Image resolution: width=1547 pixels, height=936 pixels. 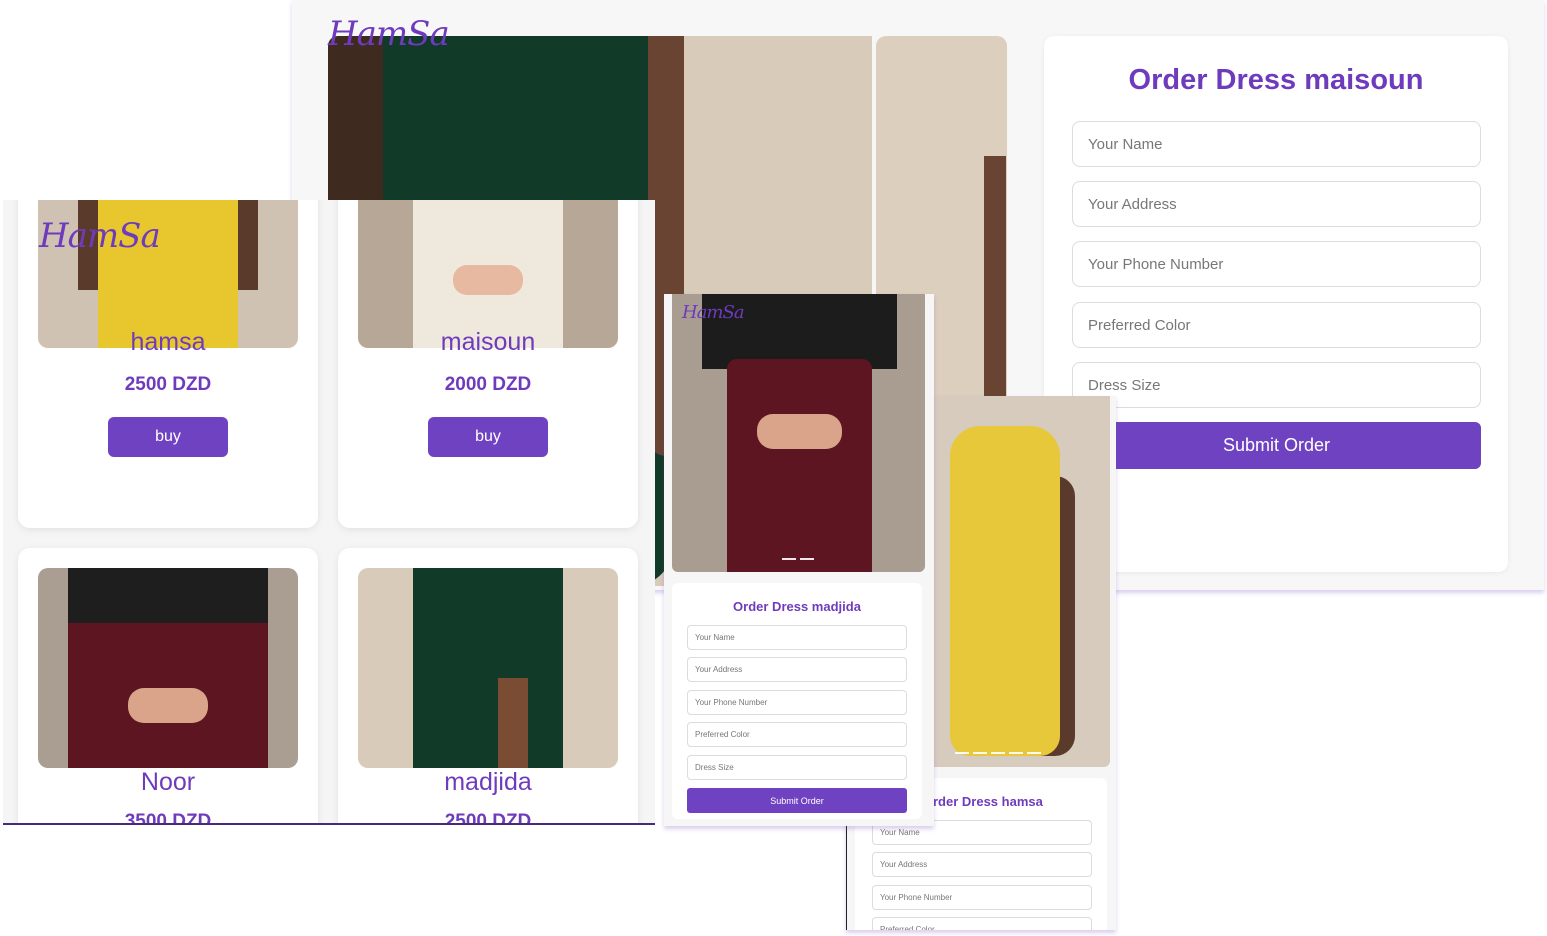 What do you see at coordinates (488, 342) in the screenshot?
I see `product-name: maisoun` at bounding box center [488, 342].